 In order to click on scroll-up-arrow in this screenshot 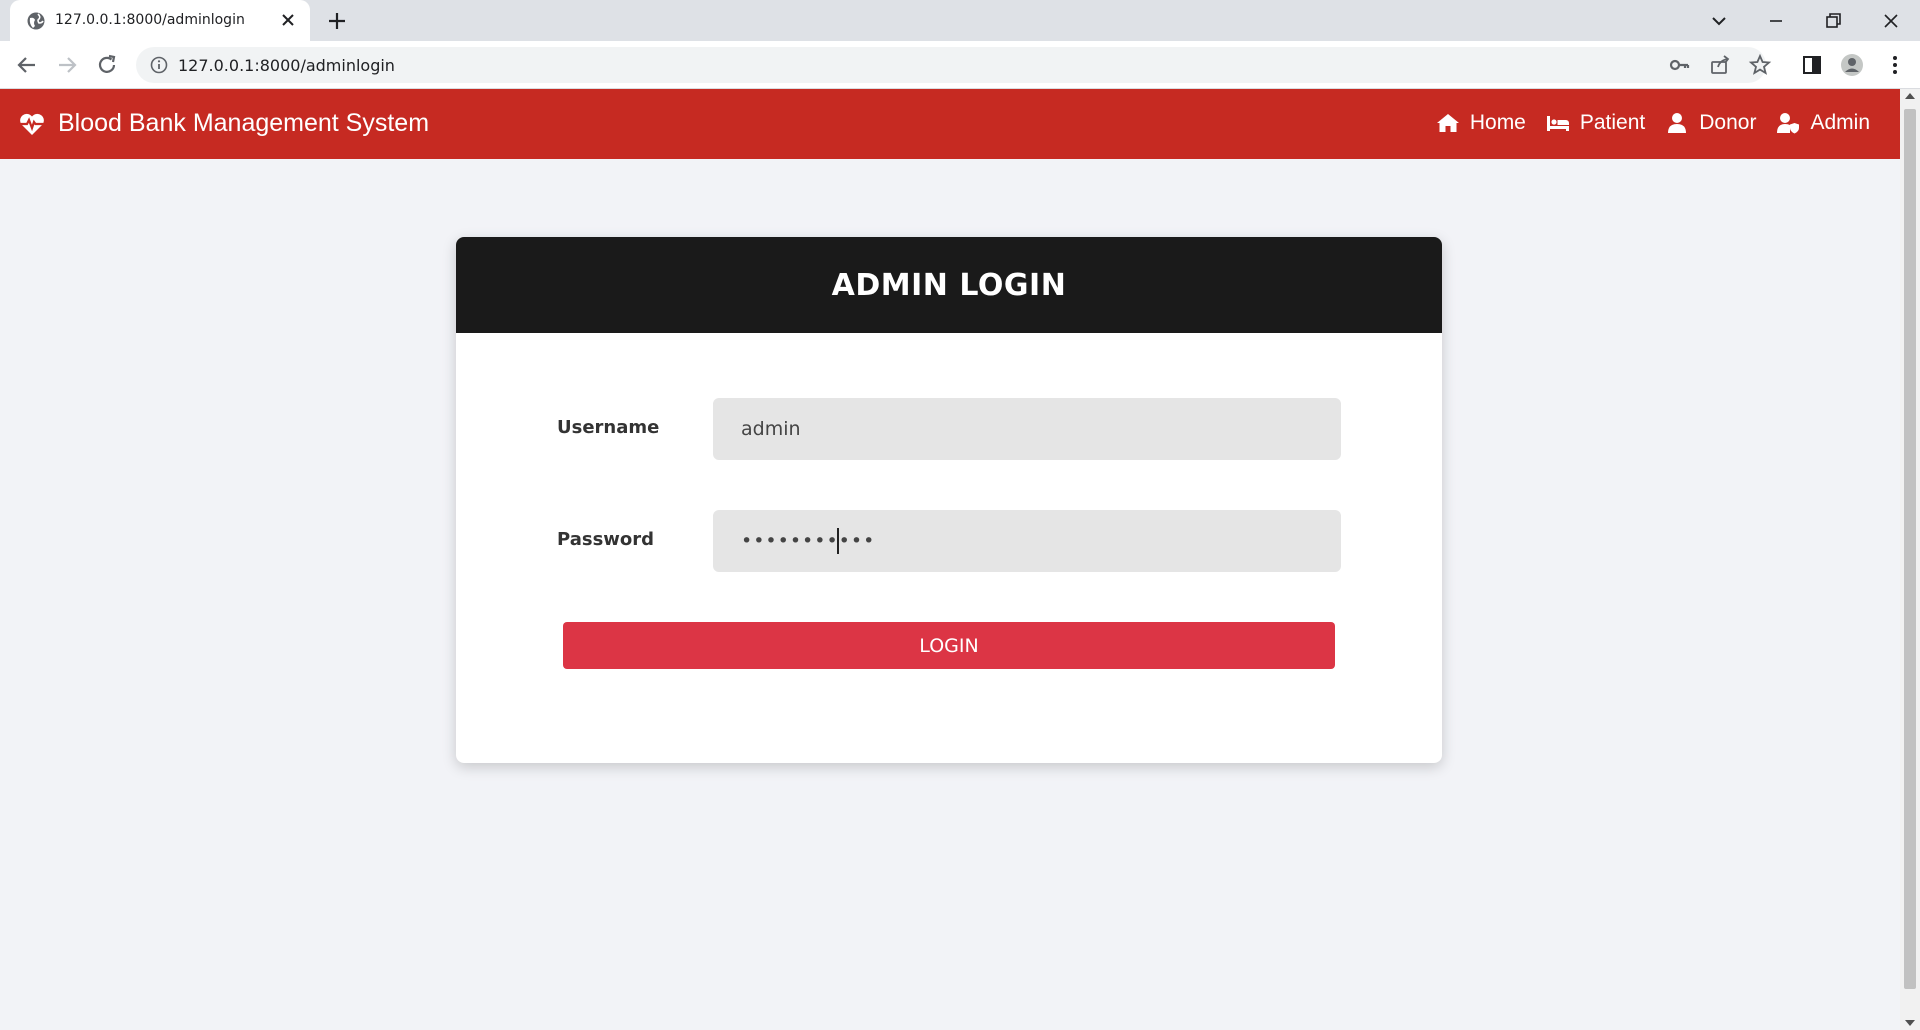, I will do `click(1910, 96)`.